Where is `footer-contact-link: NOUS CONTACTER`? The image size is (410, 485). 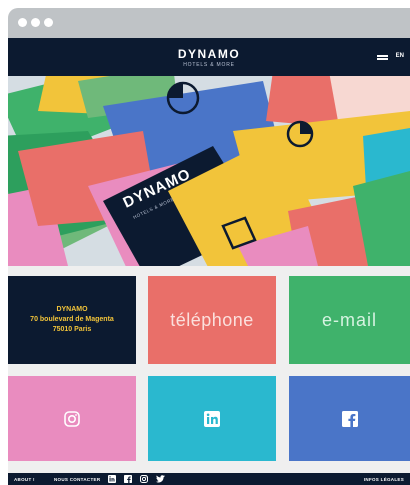
footer-contact-link: NOUS CONTACTER is located at coordinates (77, 479).